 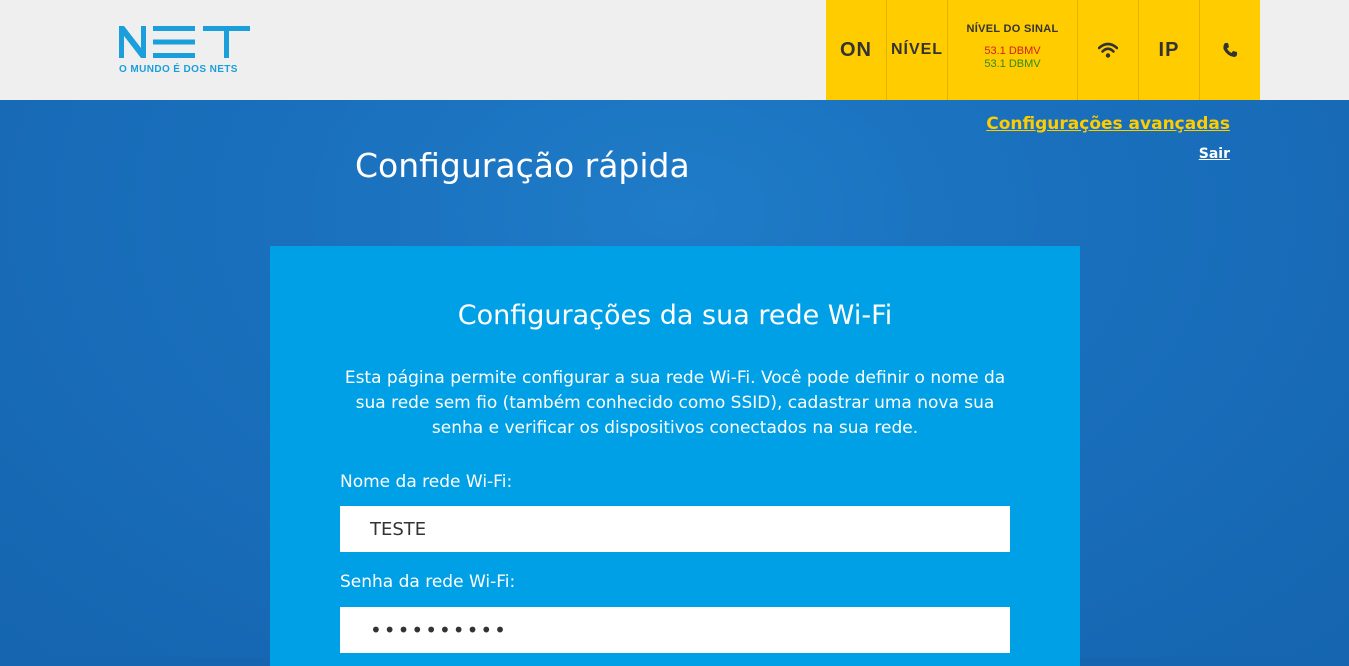 I want to click on password-label: Senha da rede Wi-Fi:, so click(x=428, y=582).